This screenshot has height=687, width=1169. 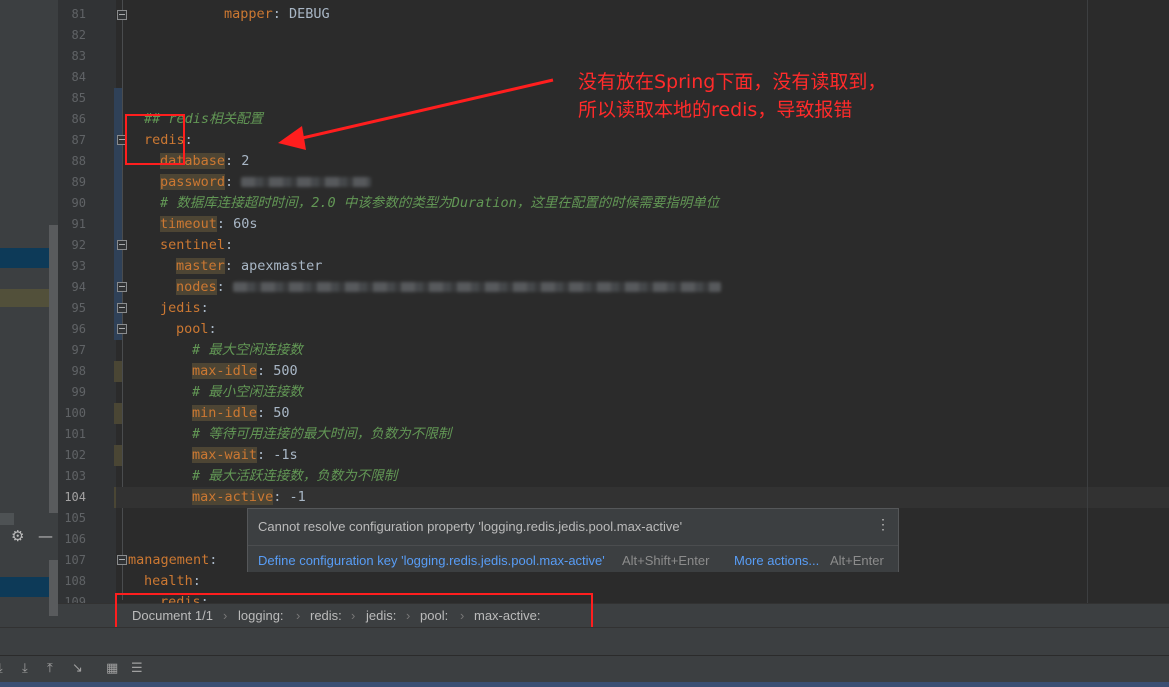 What do you see at coordinates (137, 668) in the screenshot?
I see `filter-icon: ☰` at bounding box center [137, 668].